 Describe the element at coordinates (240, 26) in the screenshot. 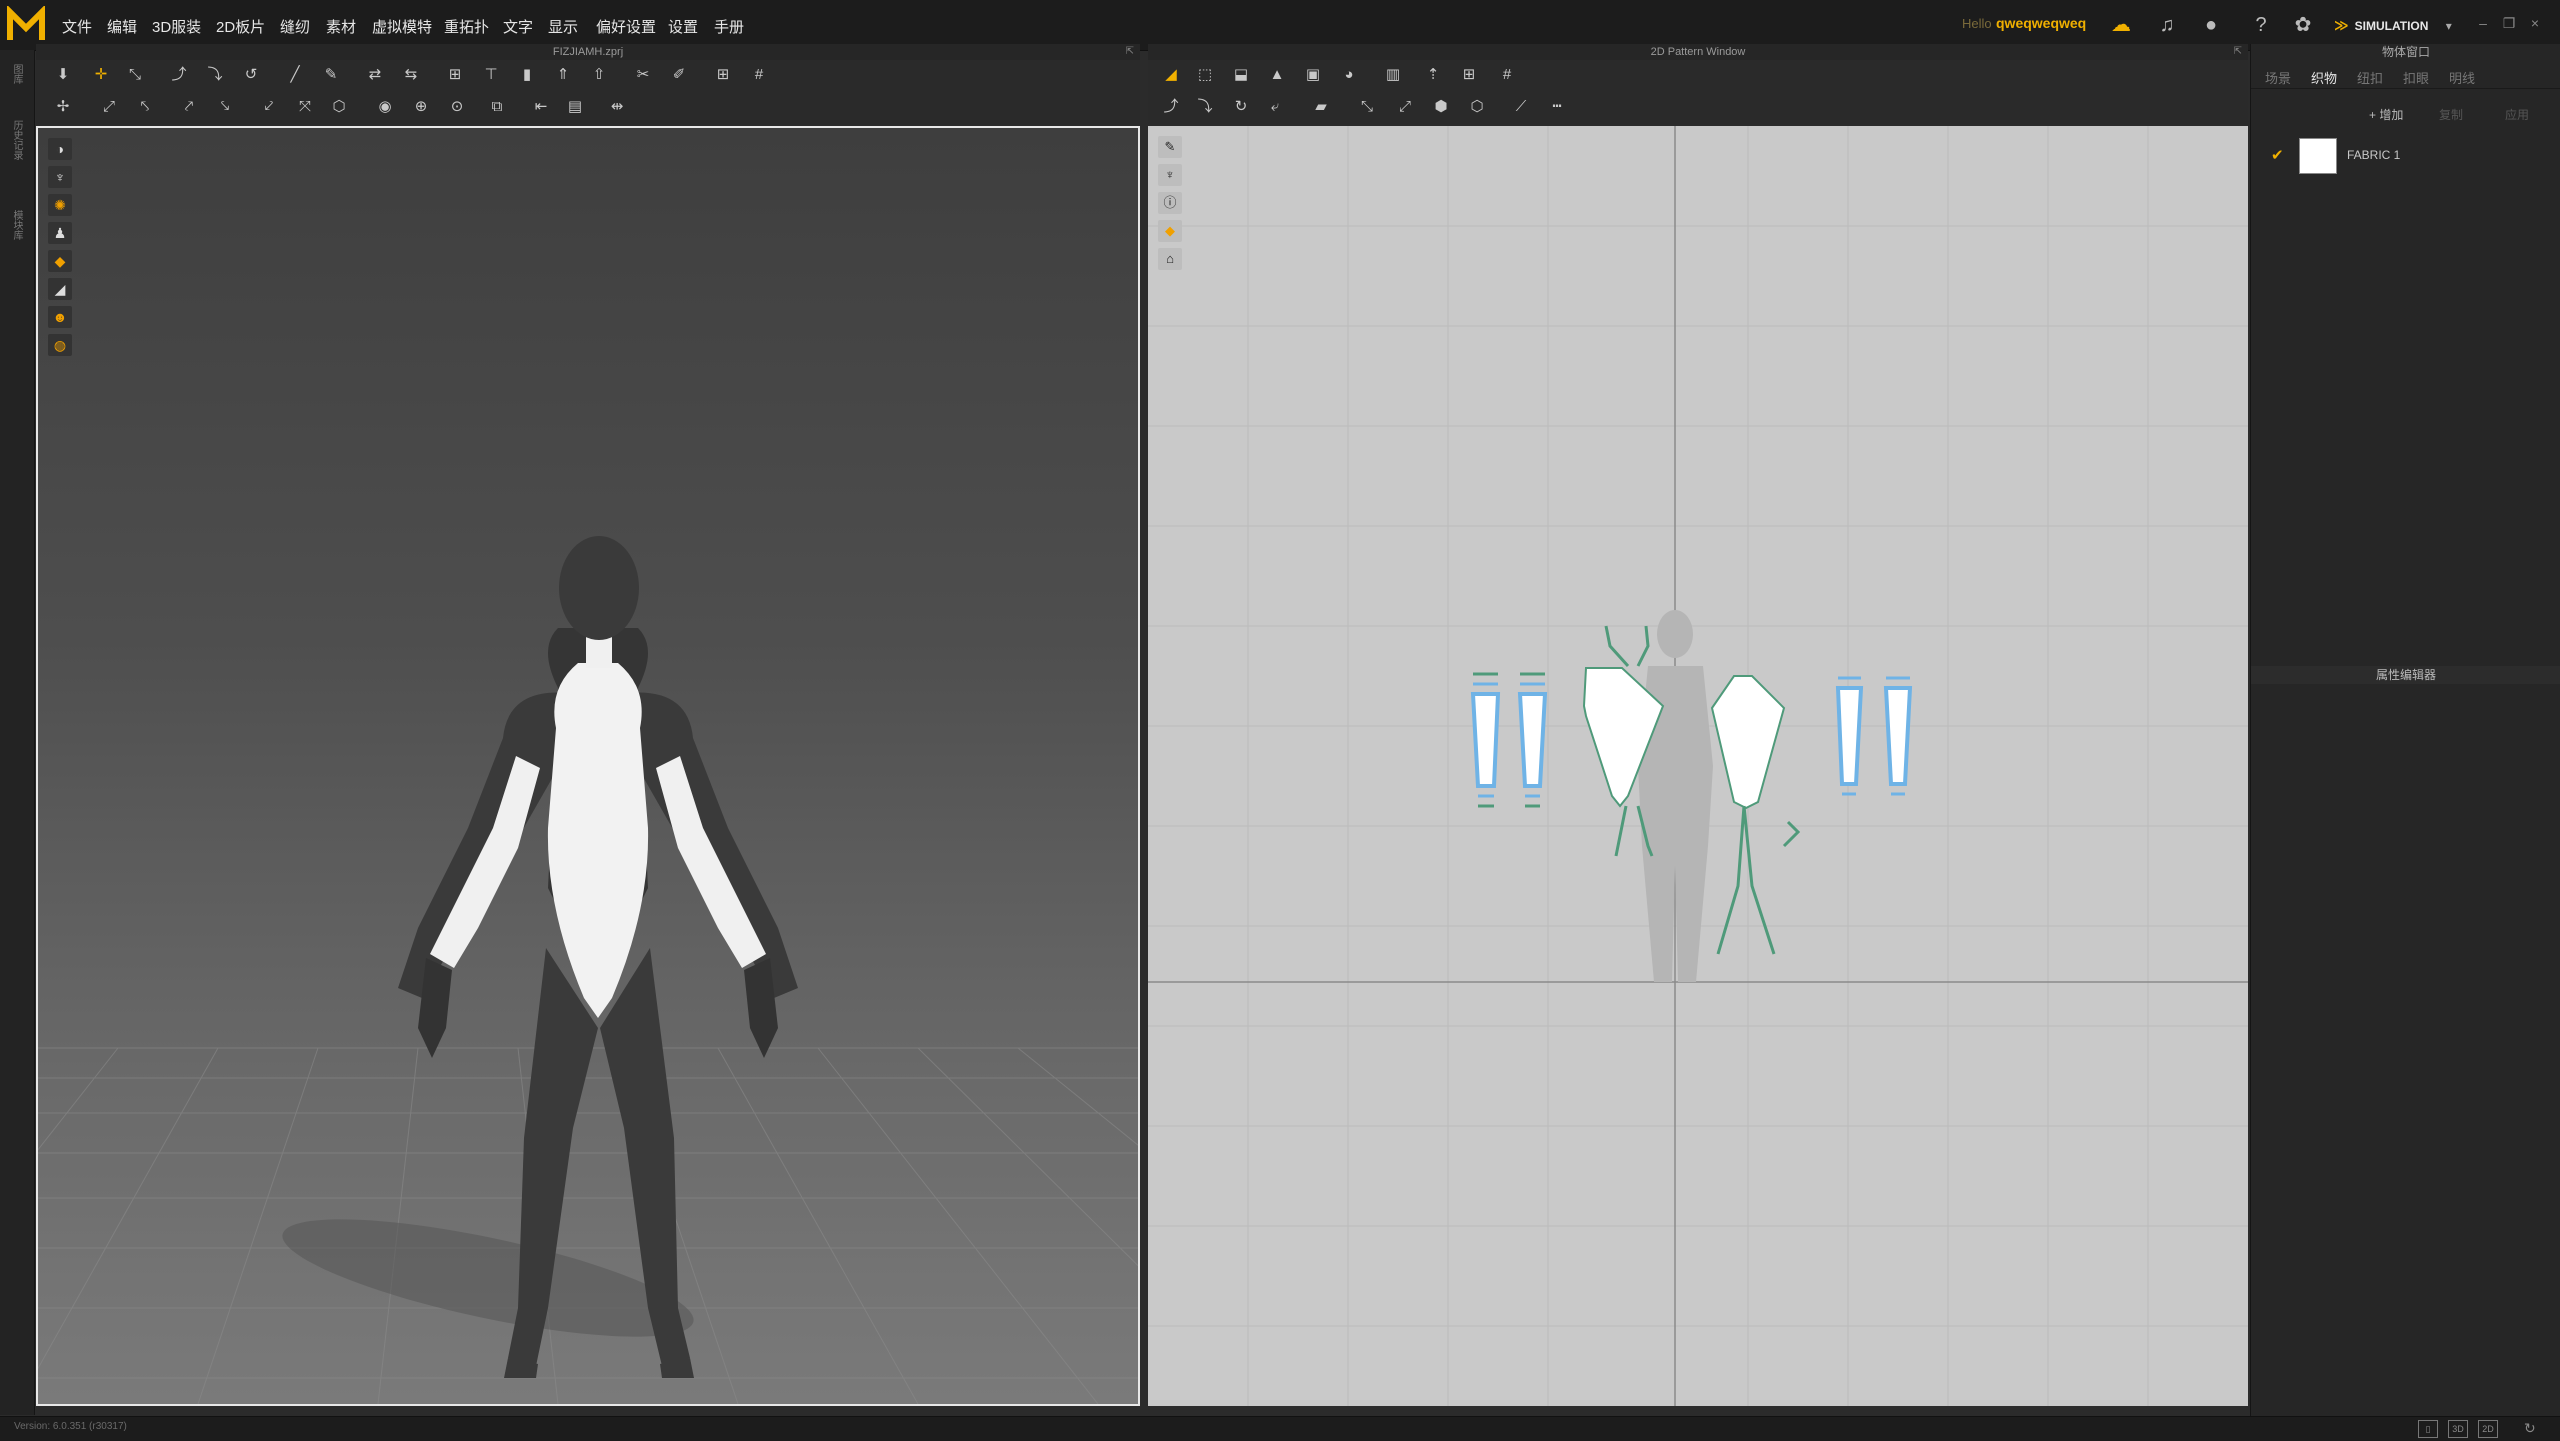

I see `menu-2d-pattern: 2D板片` at that location.